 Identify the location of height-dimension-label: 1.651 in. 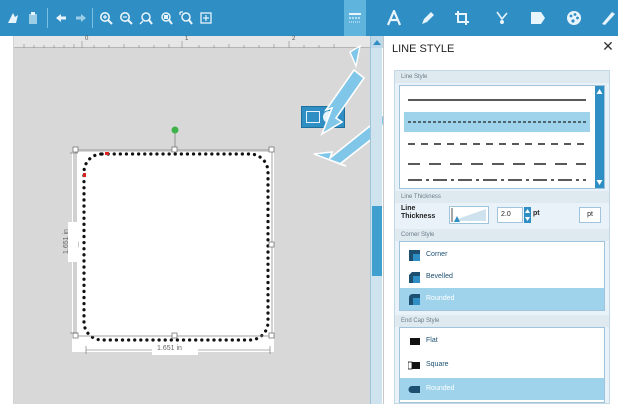
(66, 241).